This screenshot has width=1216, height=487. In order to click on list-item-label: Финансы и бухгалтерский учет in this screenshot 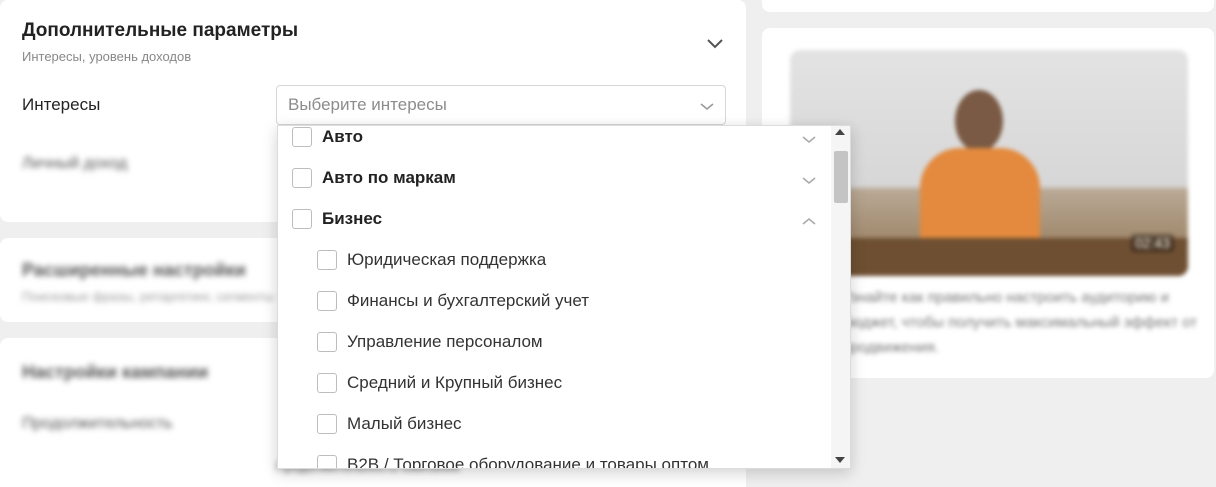, I will do `click(468, 300)`.